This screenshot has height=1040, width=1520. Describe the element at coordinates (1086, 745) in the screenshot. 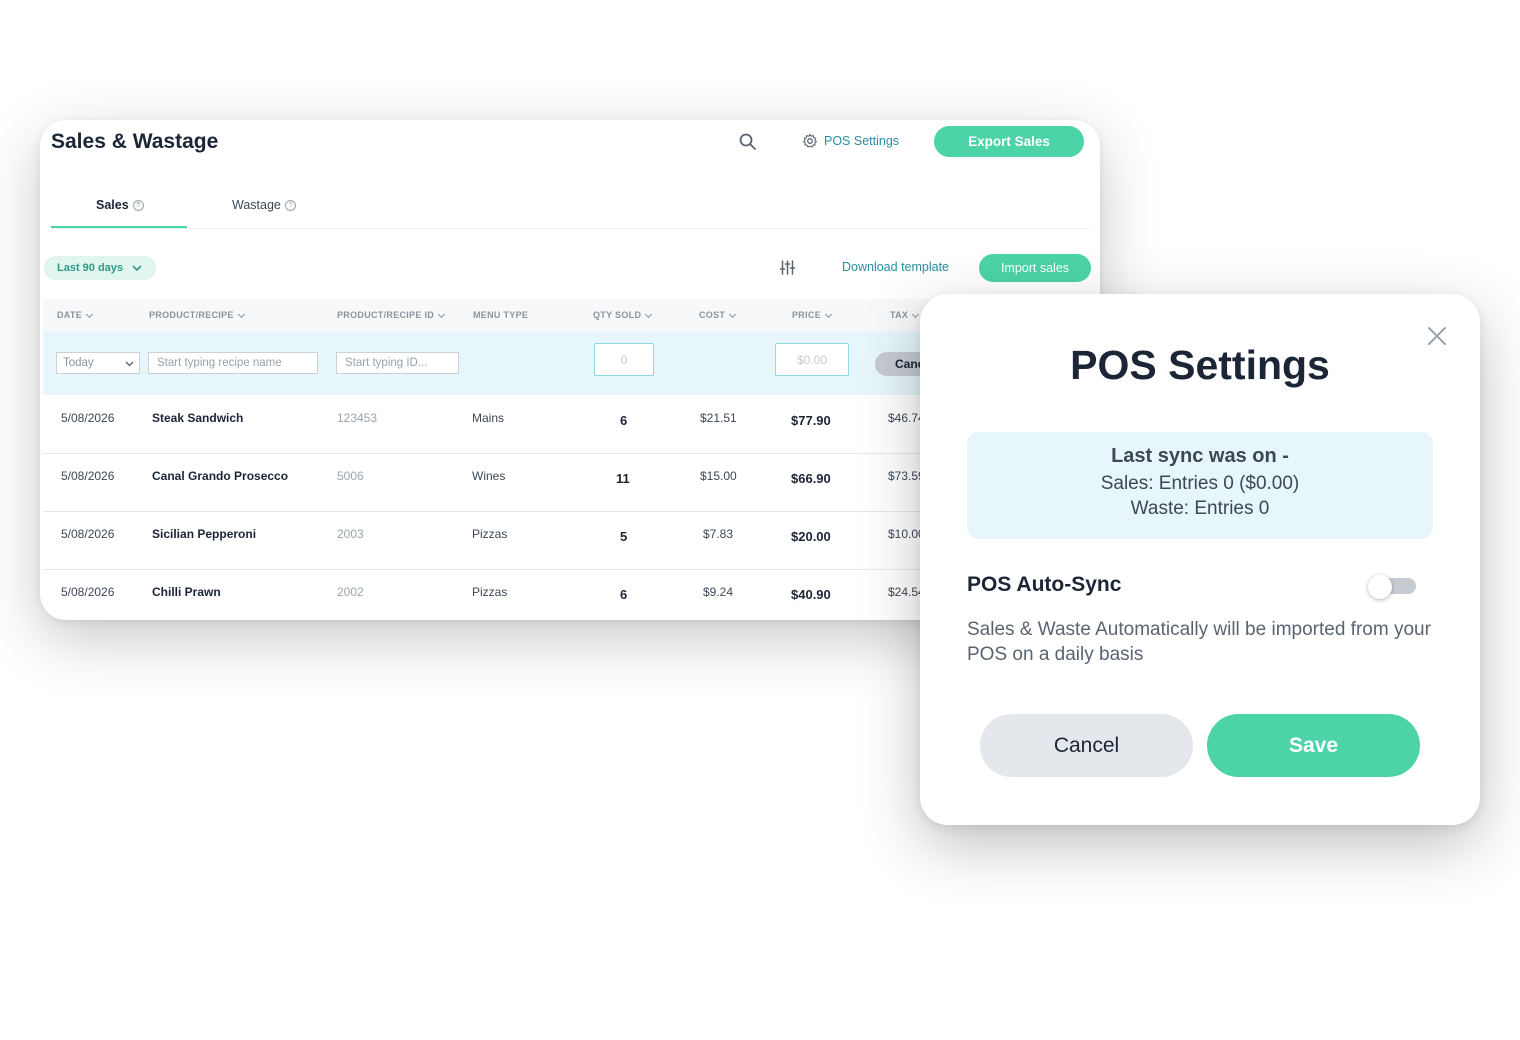

I see `cancel-button: Cancel` at that location.